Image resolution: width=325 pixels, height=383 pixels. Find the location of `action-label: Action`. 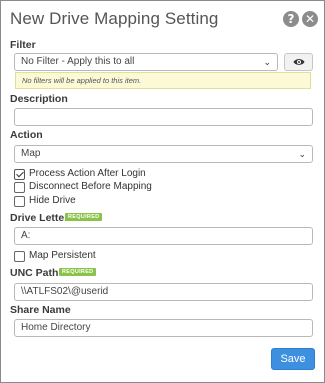

action-label: Action is located at coordinates (26, 135).